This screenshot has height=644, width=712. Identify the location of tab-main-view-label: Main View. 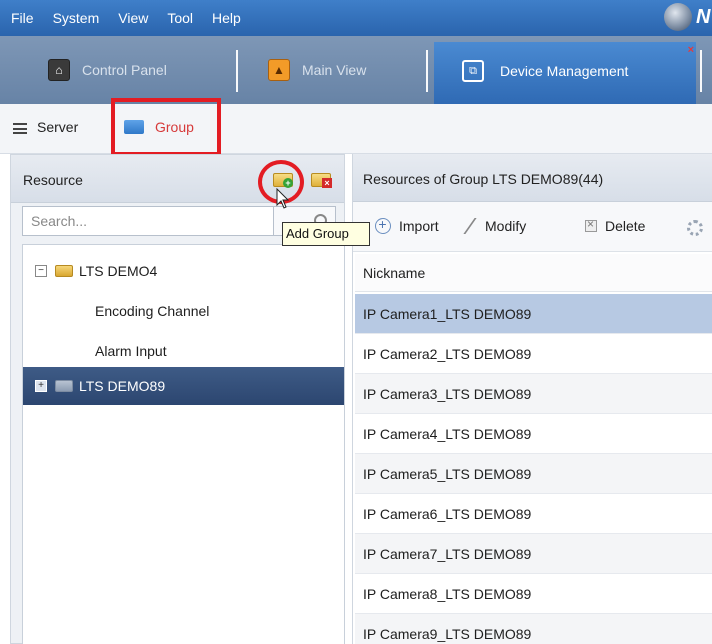
(334, 70).